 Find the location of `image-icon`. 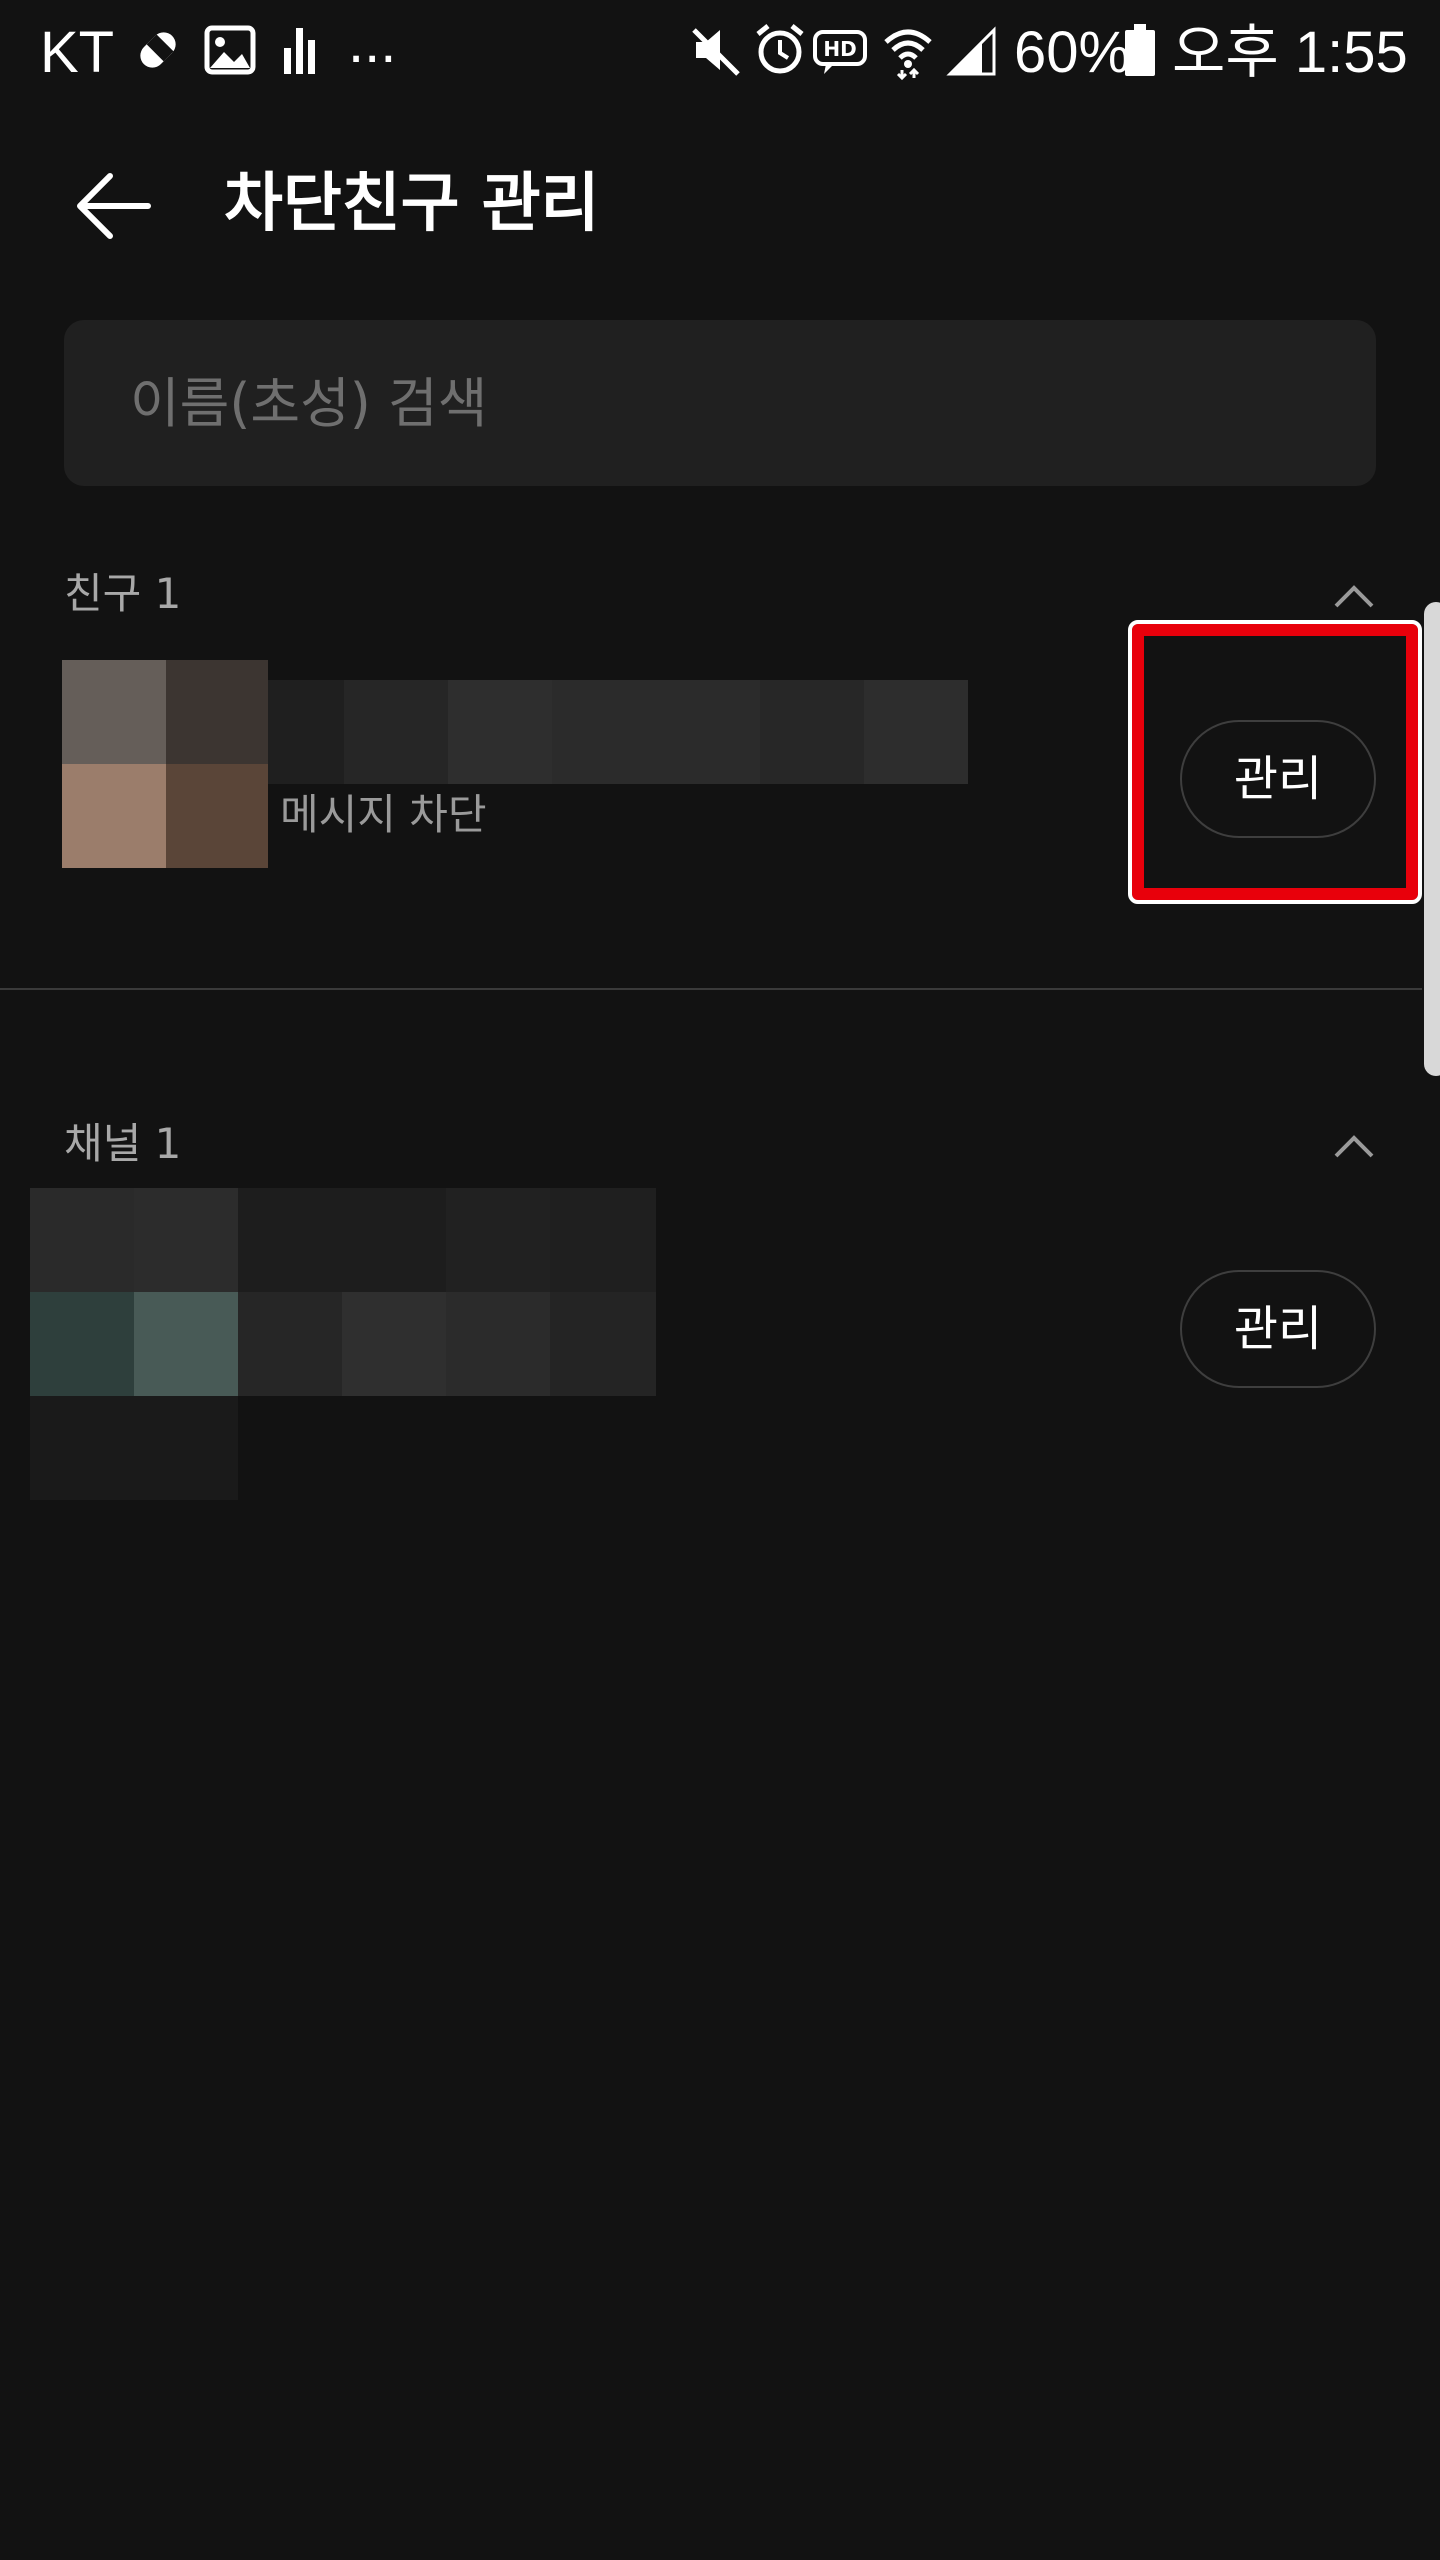

image-icon is located at coordinates (230, 50).